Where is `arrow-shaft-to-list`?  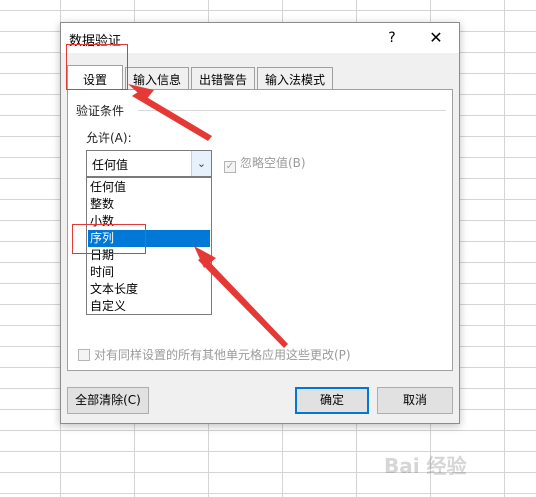
arrow-shaft-to-list is located at coordinates (243, 302).